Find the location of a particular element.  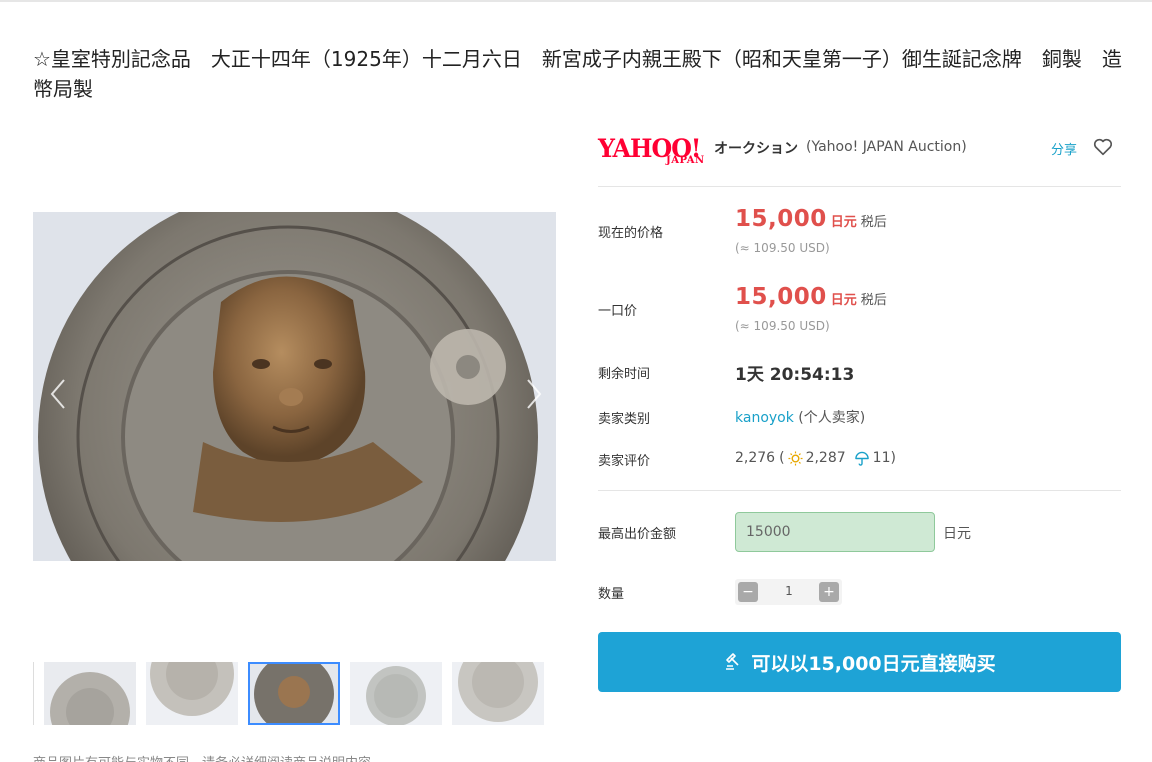

favorite-button is located at coordinates (1103, 147).